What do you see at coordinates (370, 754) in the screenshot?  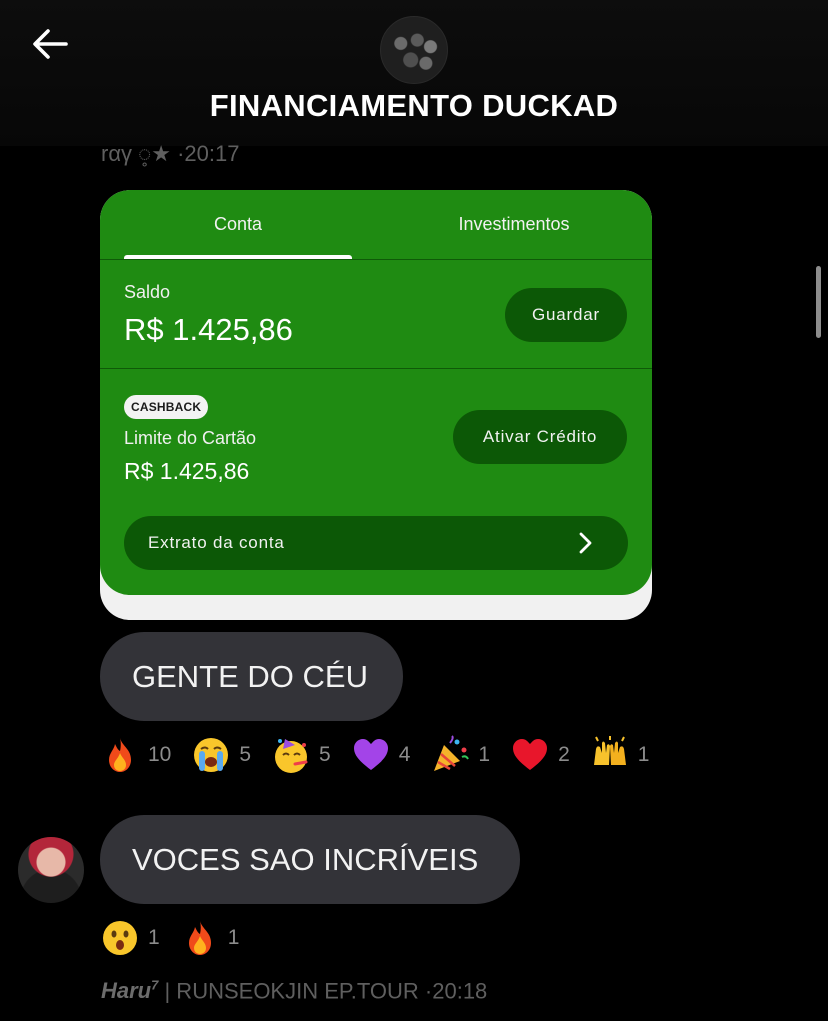 I see `purple-heart-icon` at bounding box center [370, 754].